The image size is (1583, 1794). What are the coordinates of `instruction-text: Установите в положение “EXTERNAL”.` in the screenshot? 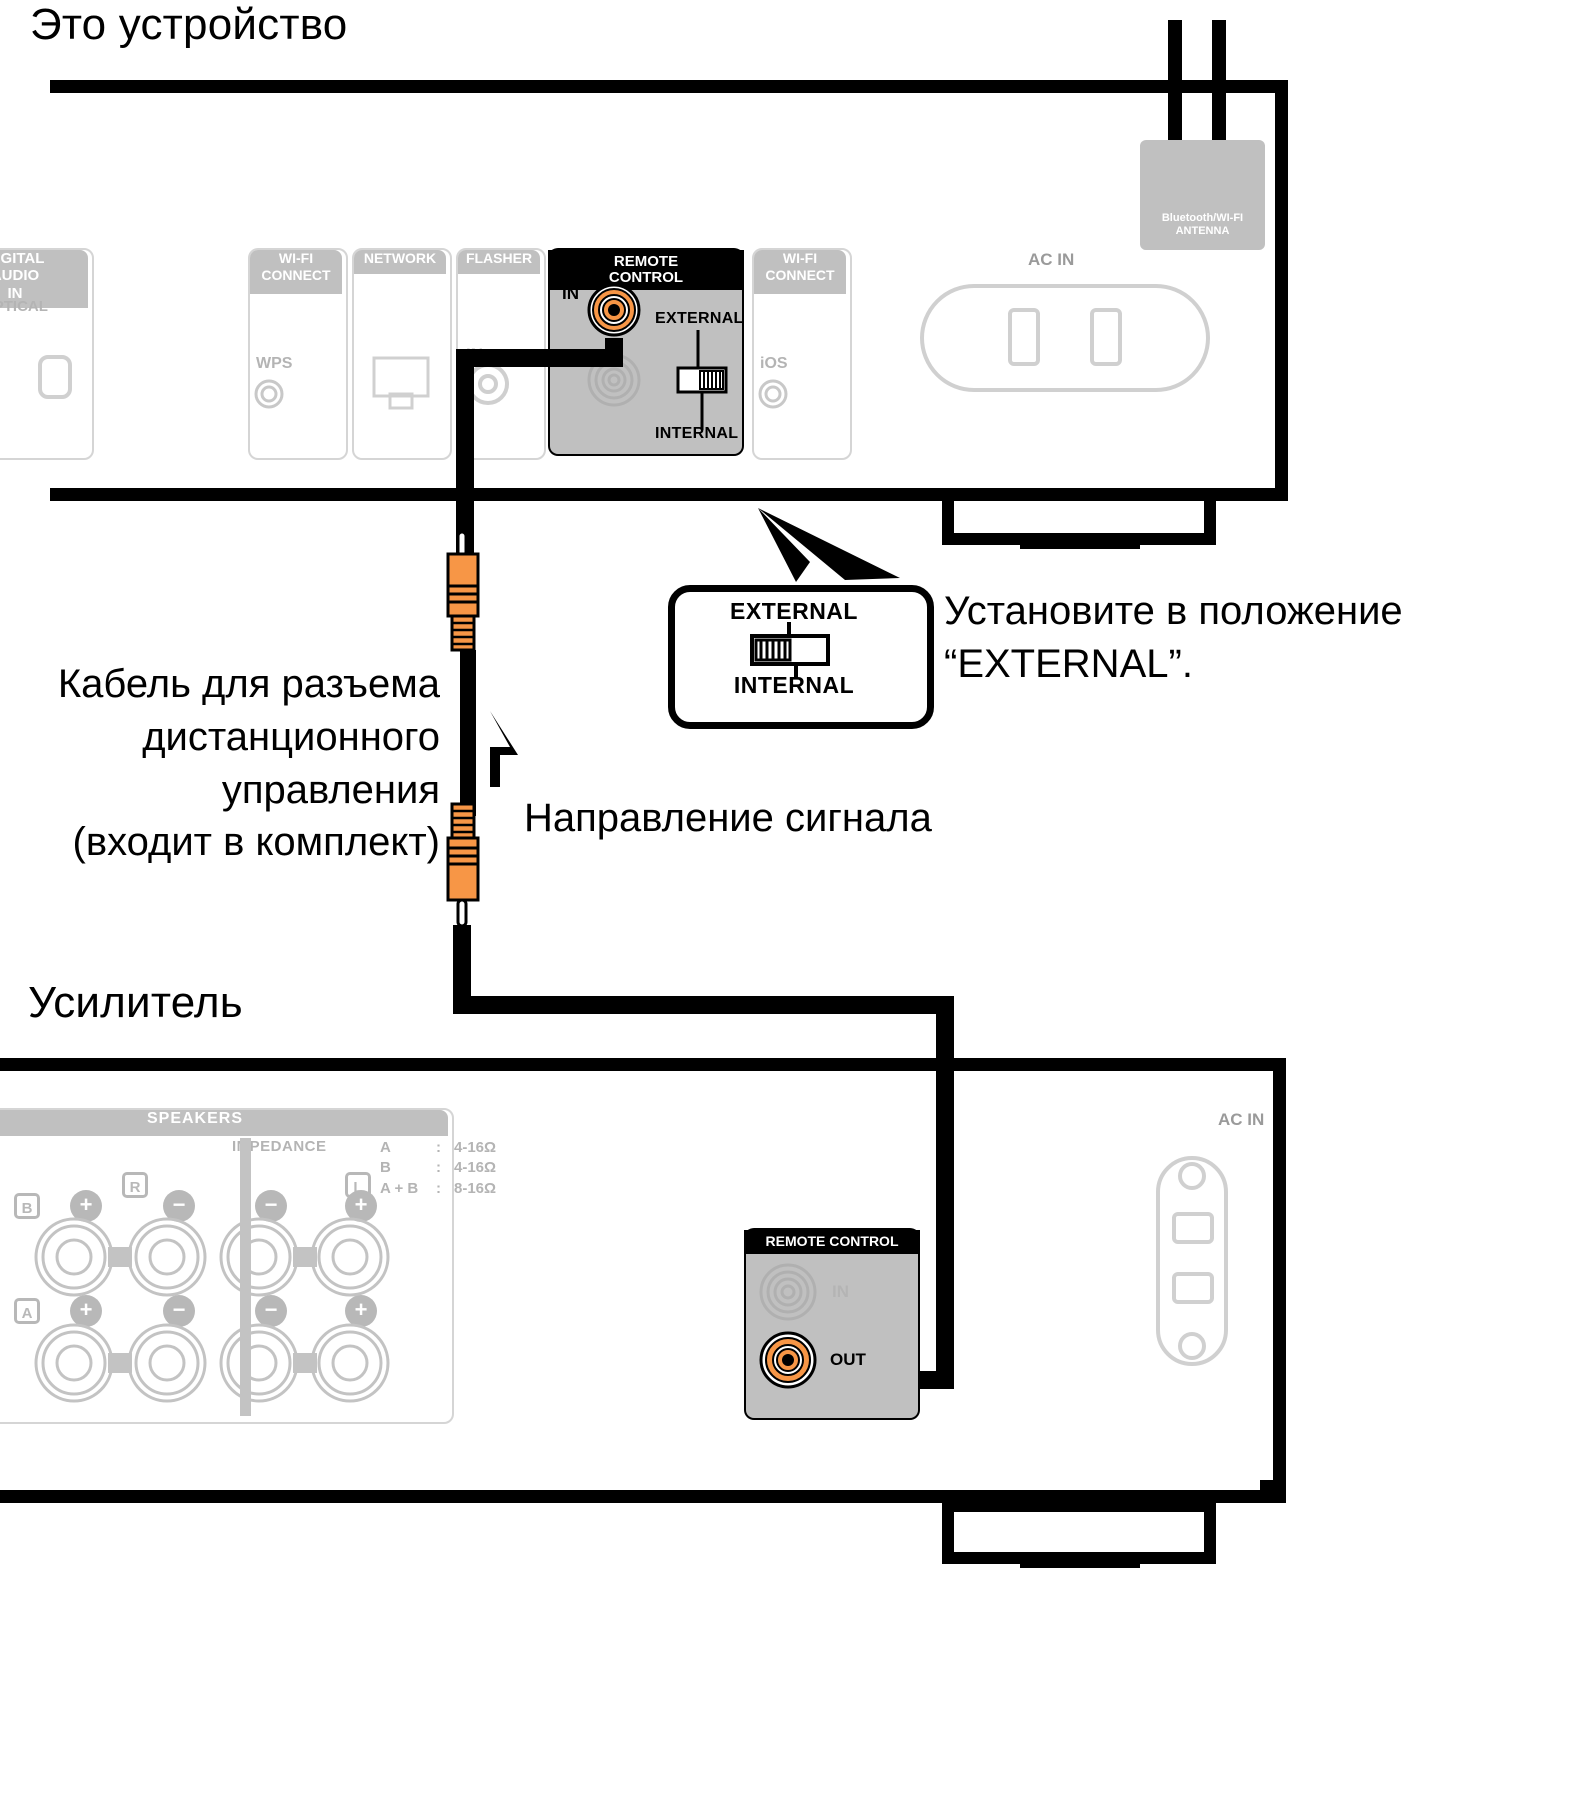 It's located at (1254, 638).